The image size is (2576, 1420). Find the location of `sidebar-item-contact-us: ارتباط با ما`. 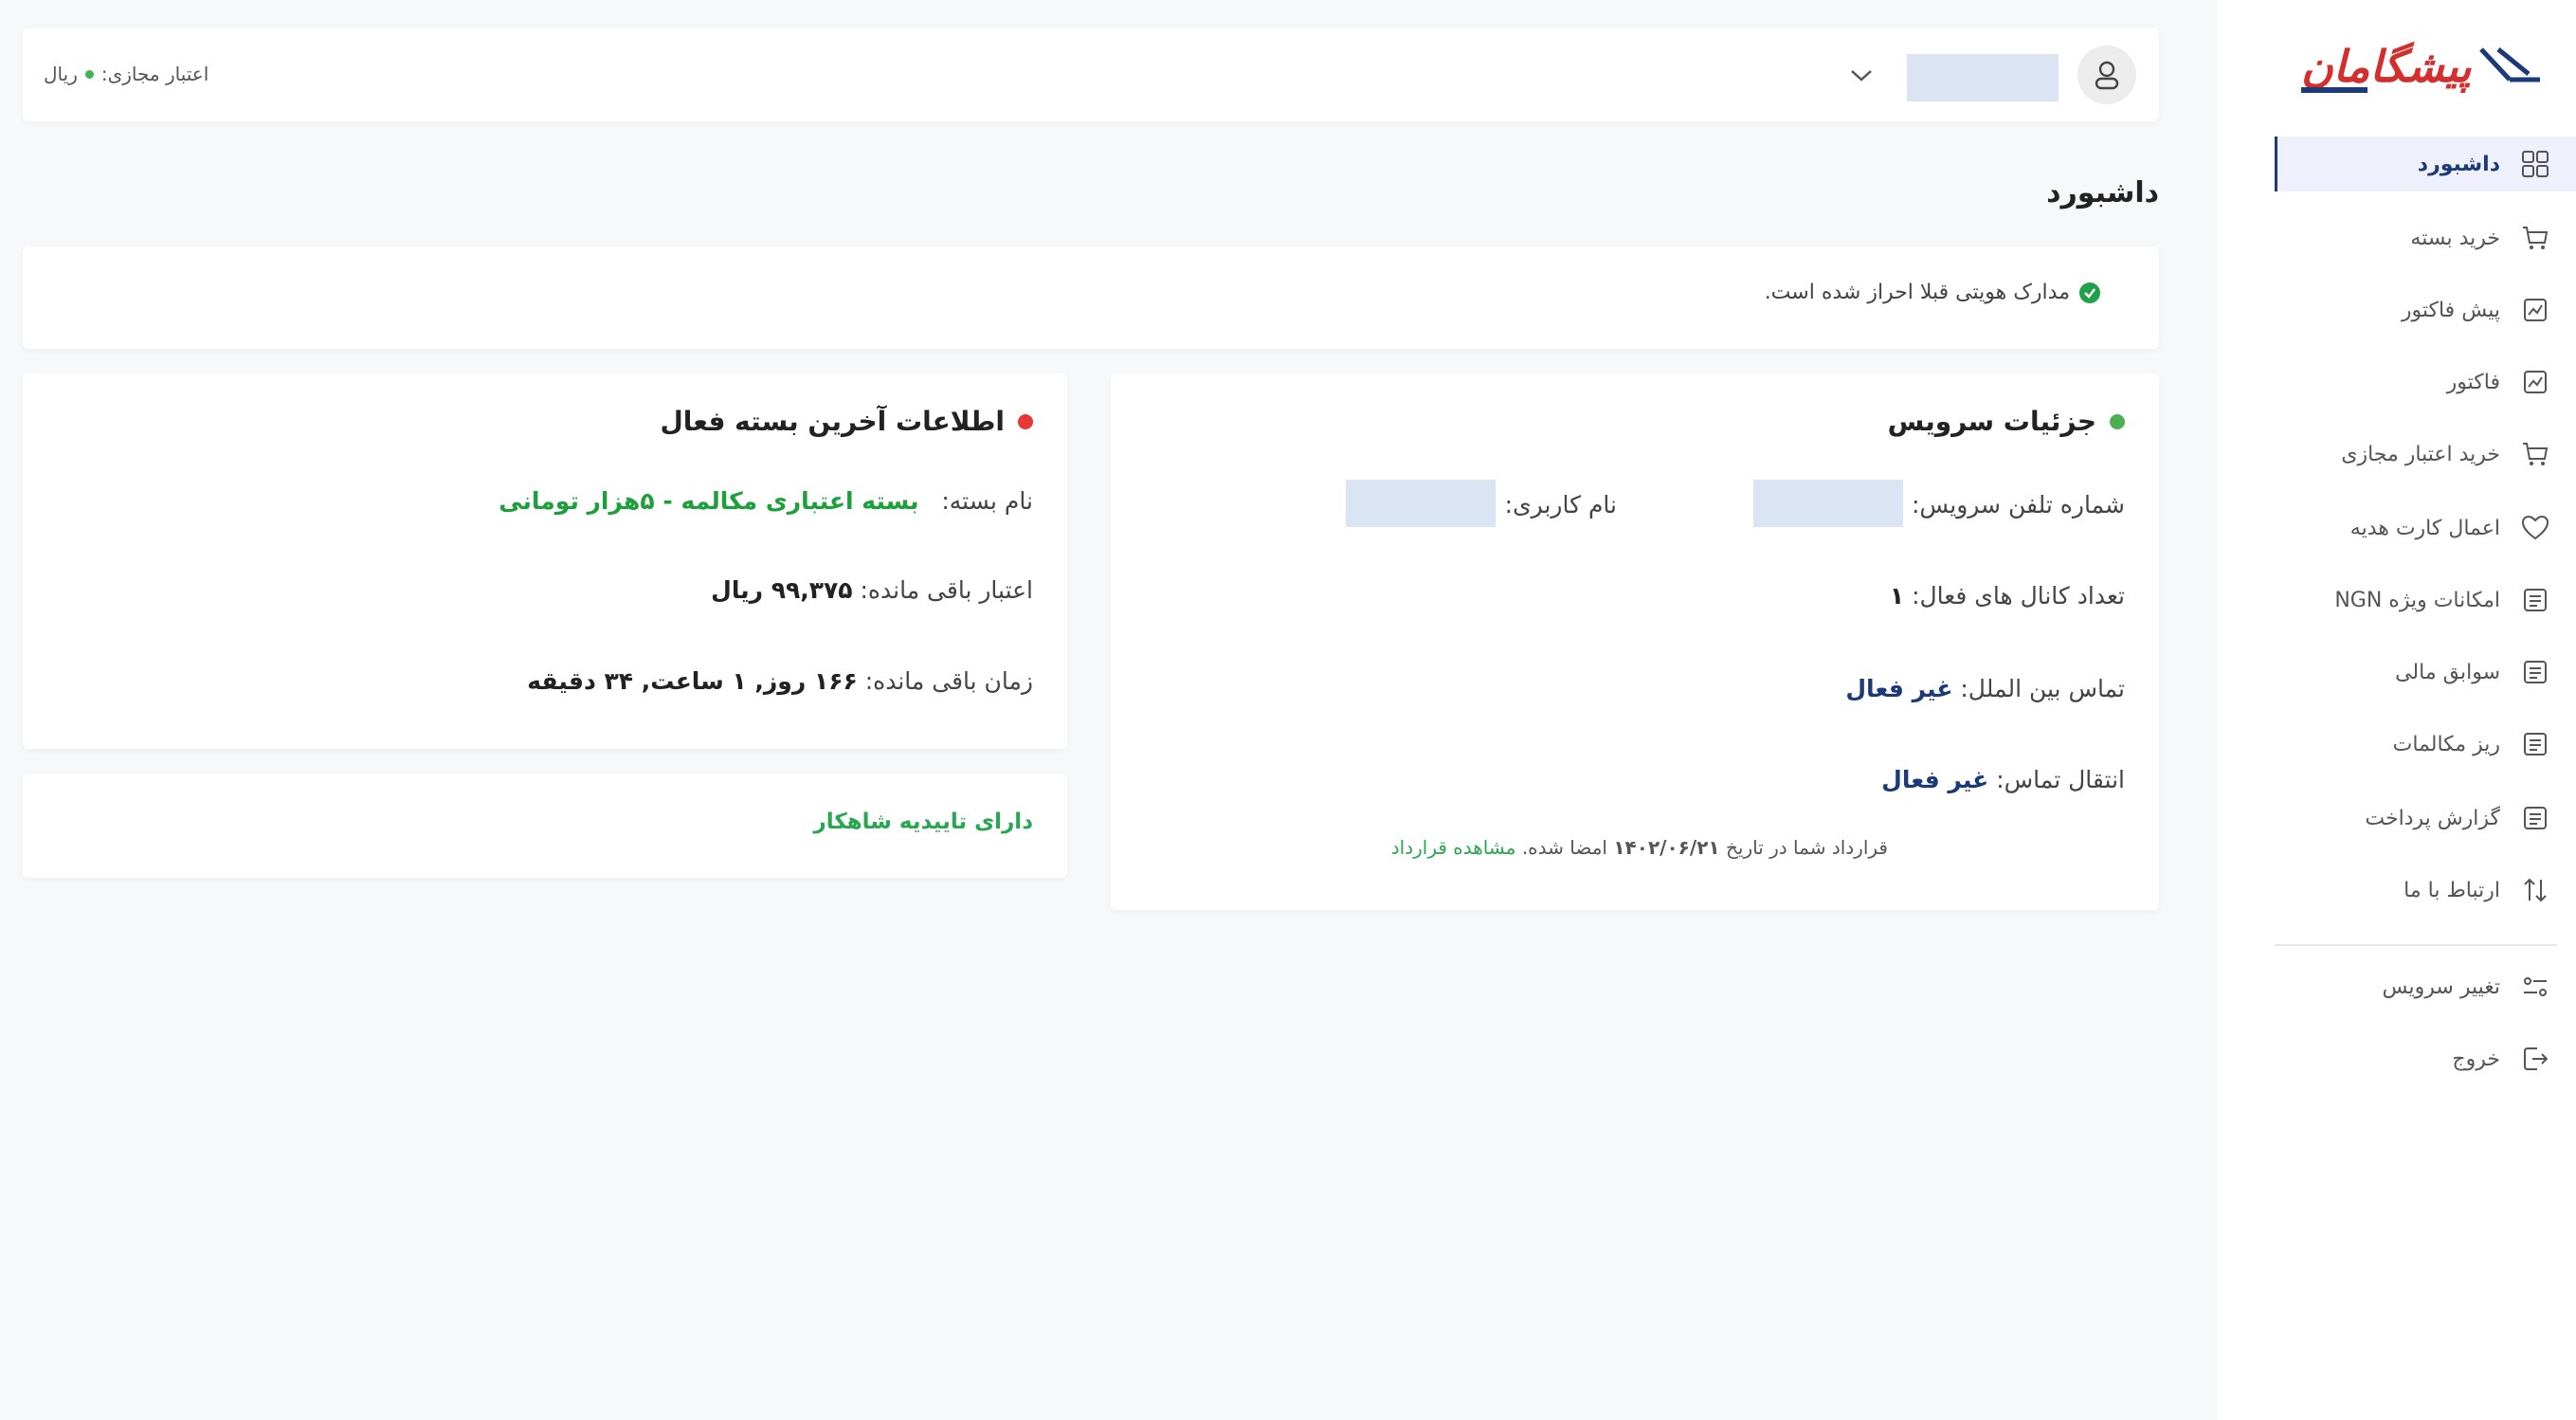

sidebar-item-contact-us: ارتباط با ما is located at coordinates (2425, 890).